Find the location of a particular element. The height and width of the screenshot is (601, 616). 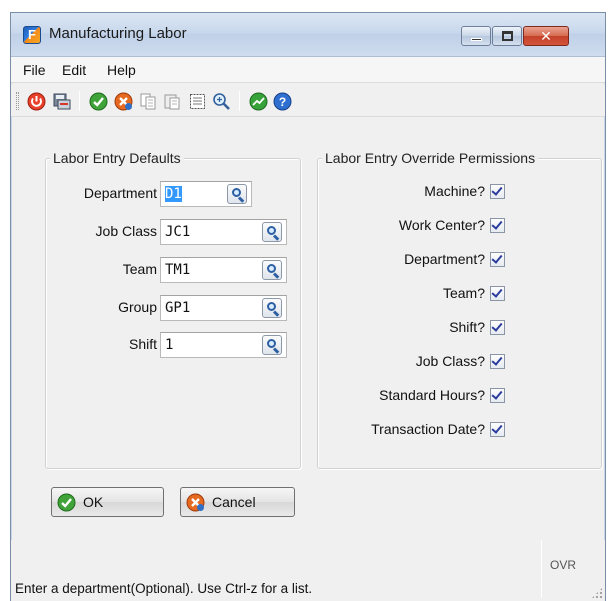

machine-label: Machine? is located at coordinates (454, 191).